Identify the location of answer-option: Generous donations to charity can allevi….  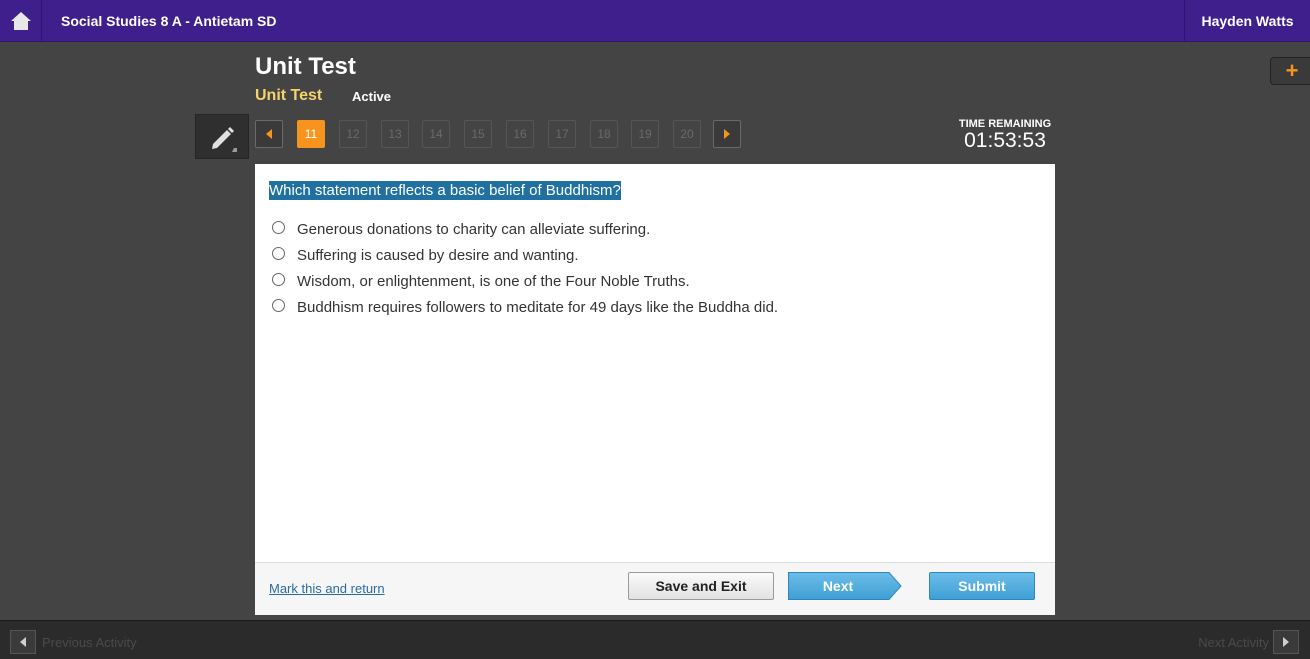
(525, 229).